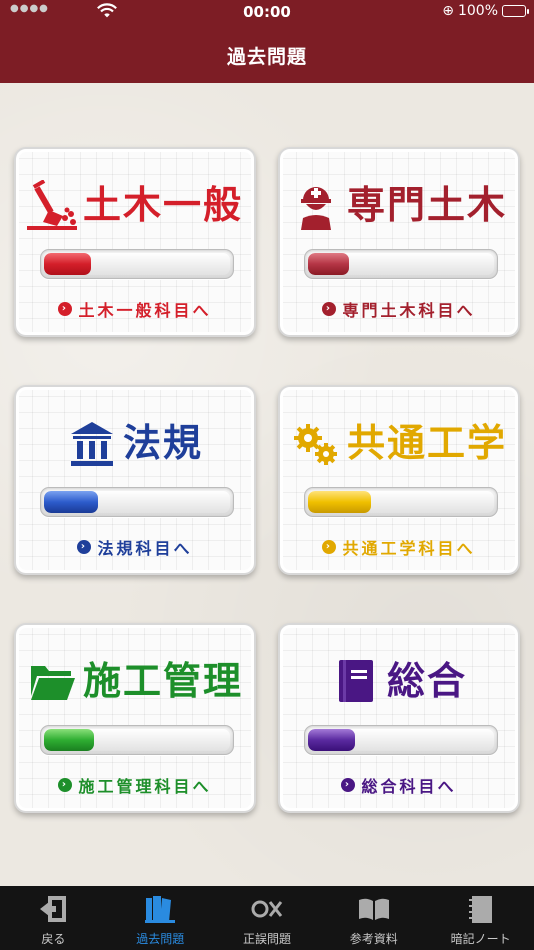 Image resolution: width=534 pixels, height=950 pixels. Describe the element at coordinates (52, 681) in the screenshot. I see `folder-icon` at that location.